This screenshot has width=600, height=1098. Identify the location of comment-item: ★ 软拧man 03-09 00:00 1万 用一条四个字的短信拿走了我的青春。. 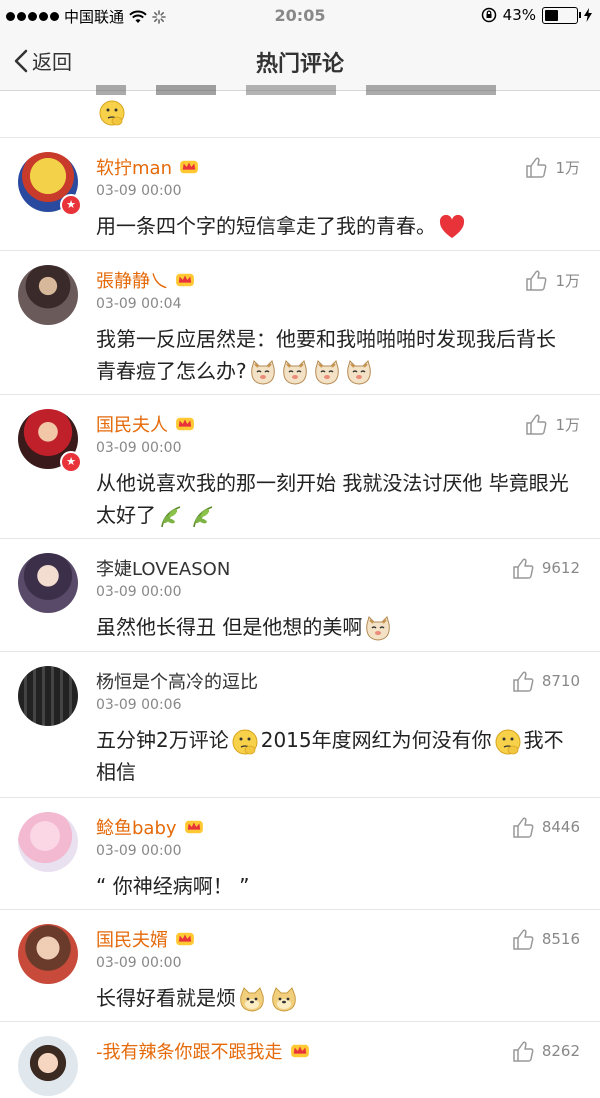
(300, 194).